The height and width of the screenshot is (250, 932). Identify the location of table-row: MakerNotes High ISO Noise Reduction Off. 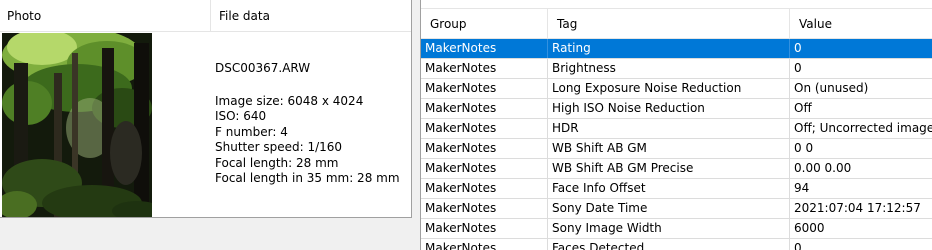
(676, 109).